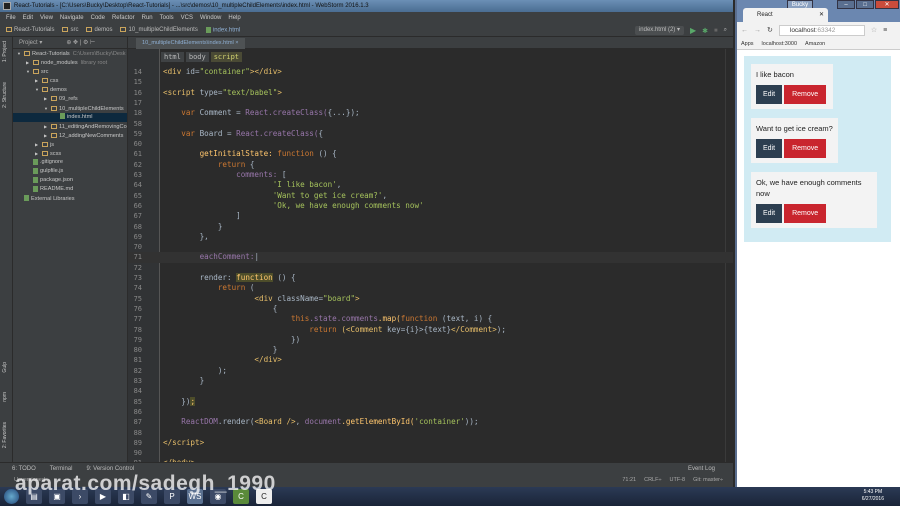  I want to click on code-line: 85 });, so click(430, 401).